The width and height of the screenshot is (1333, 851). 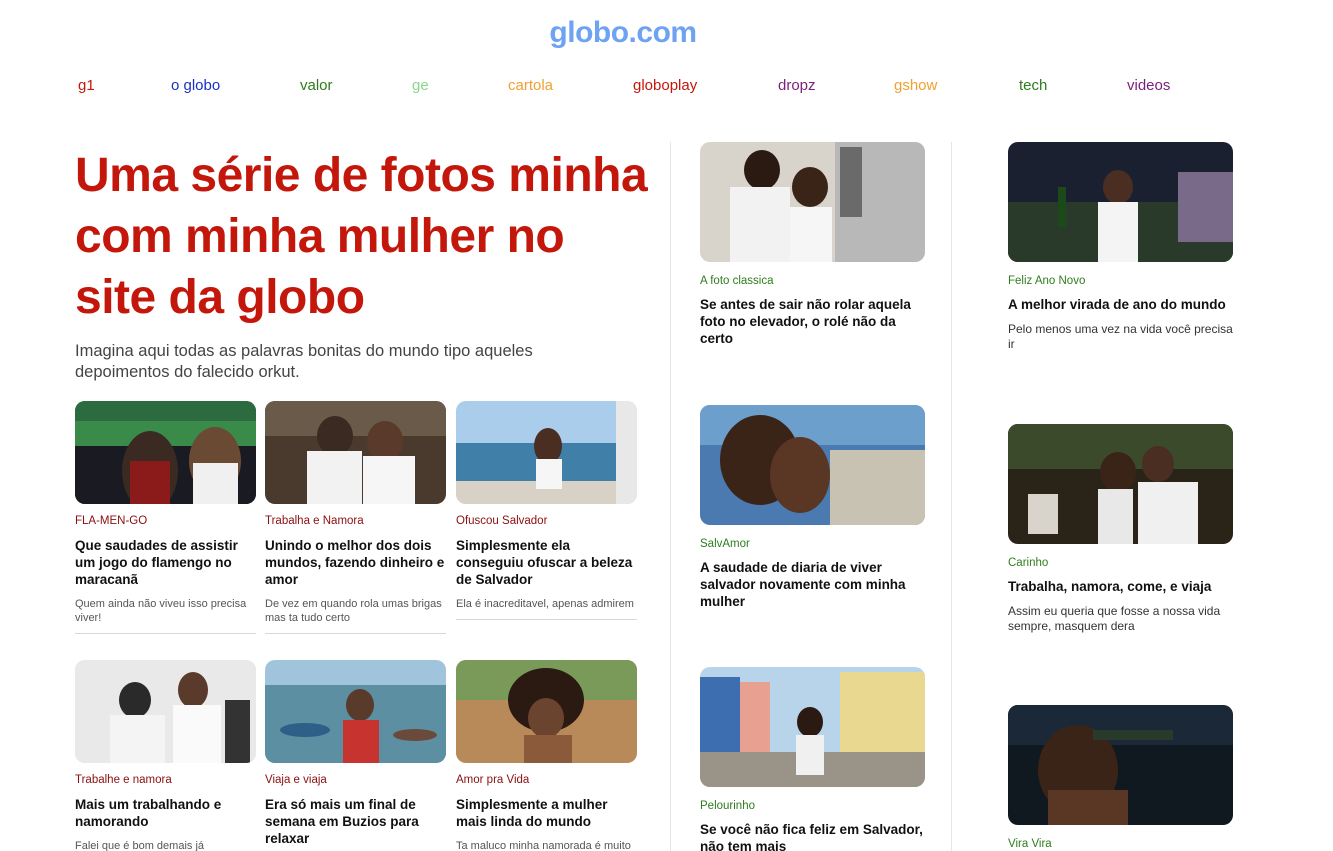 I want to click on nav-link-globoplay: globoplay, so click(x=665, y=85).